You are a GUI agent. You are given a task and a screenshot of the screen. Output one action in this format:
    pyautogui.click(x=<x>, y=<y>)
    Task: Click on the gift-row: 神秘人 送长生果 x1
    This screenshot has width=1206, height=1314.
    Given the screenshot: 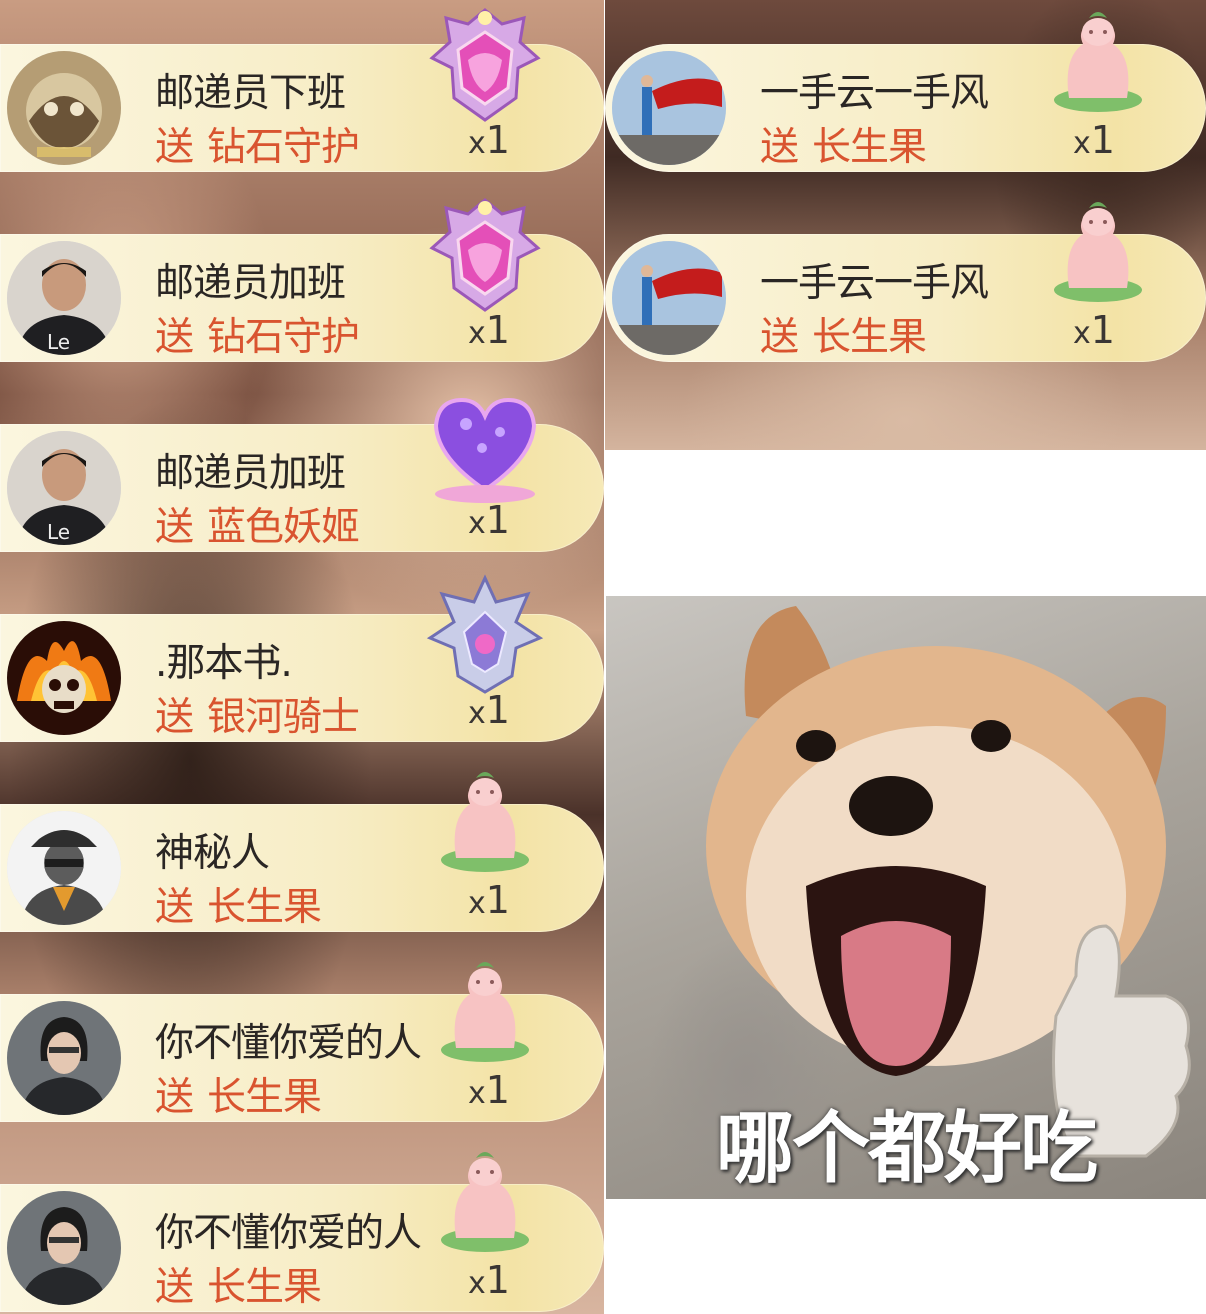 What is the action you would take?
    pyautogui.click(x=302, y=852)
    